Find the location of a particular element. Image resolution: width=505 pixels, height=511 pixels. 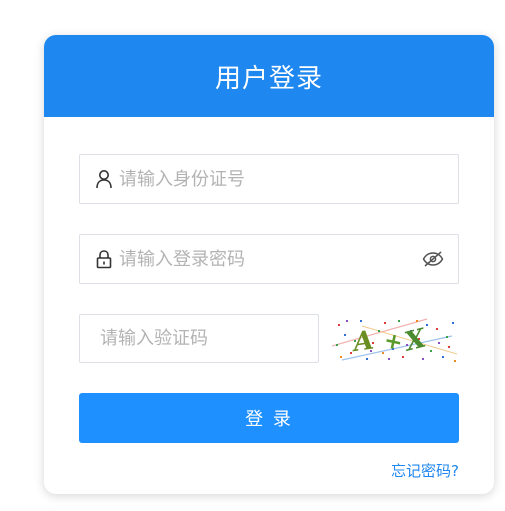

eye-off-icon is located at coordinates (433, 259).